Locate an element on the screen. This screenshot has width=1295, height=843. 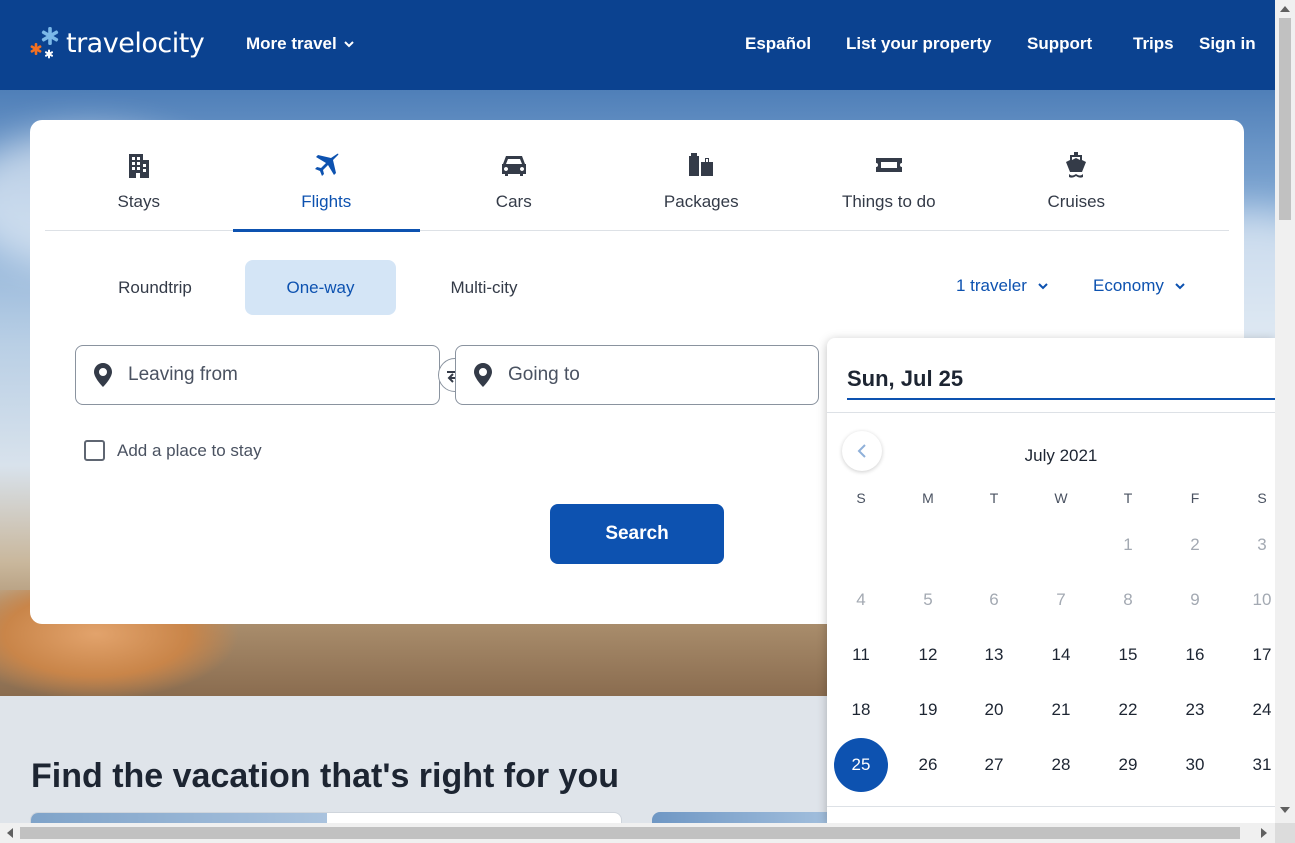
ship-icon is located at coordinates (1076, 165).